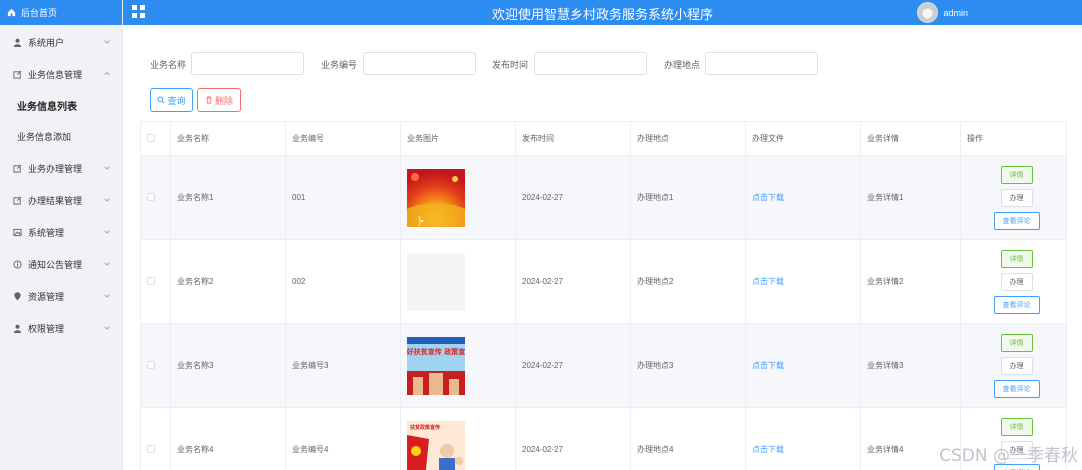  Describe the element at coordinates (228, 438) in the screenshot. I see `business-name-cell: 业务名称4` at that location.